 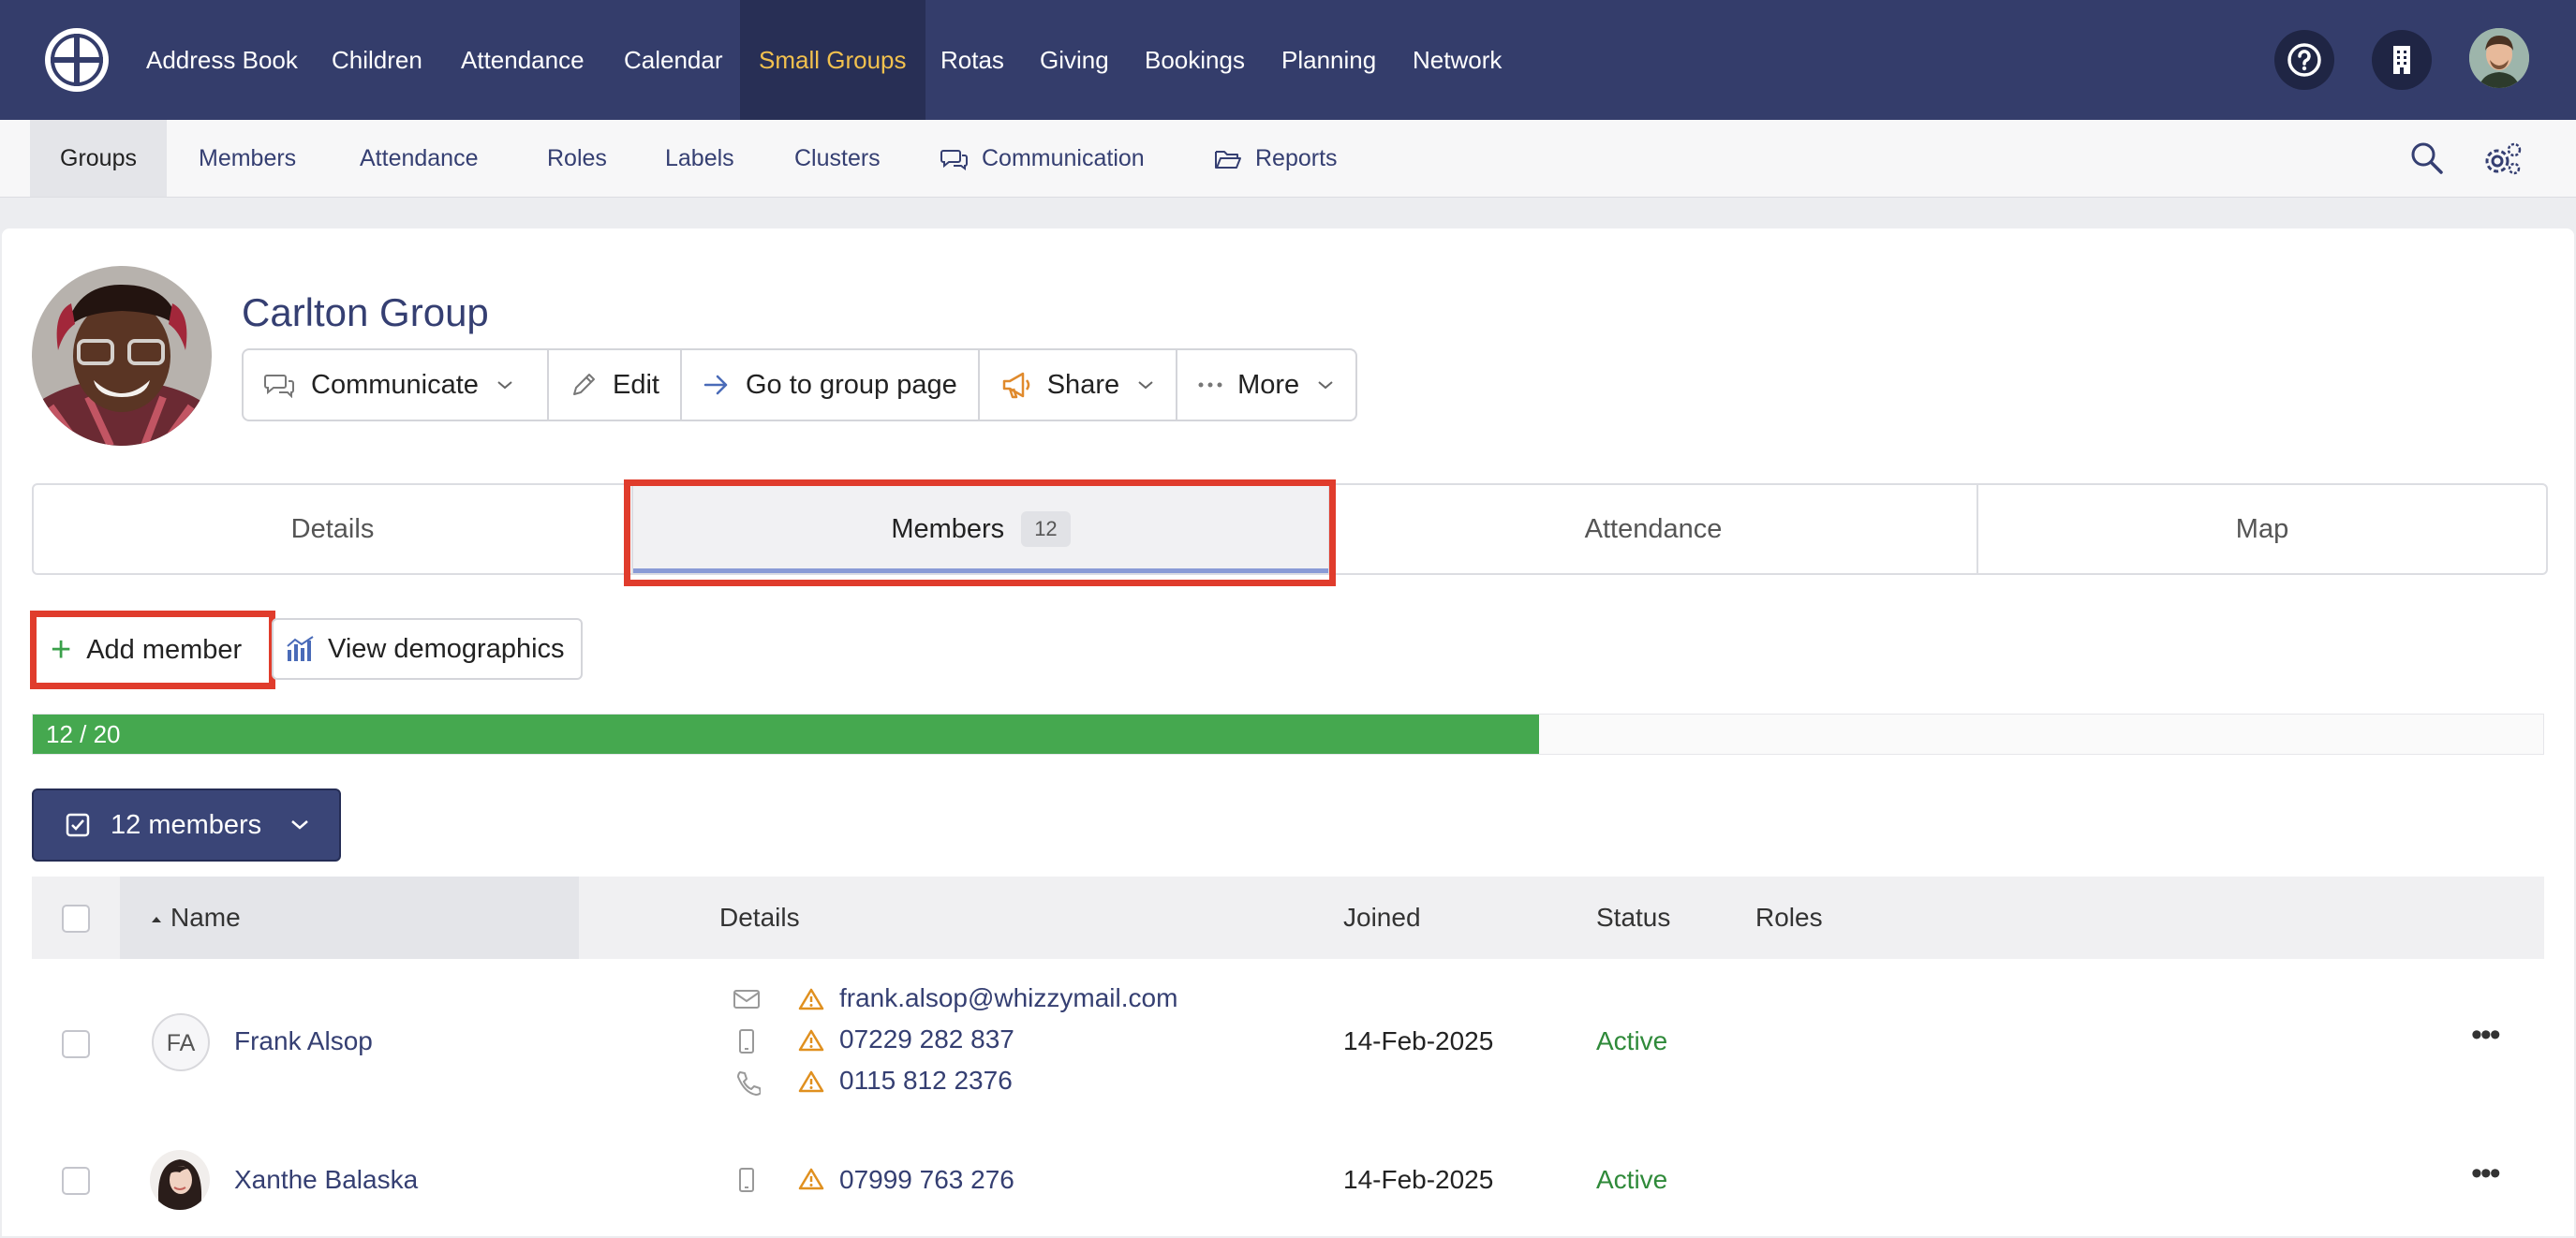 What do you see at coordinates (2499, 58) in the screenshot?
I see `user-avatar` at bounding box center [2499, 58].